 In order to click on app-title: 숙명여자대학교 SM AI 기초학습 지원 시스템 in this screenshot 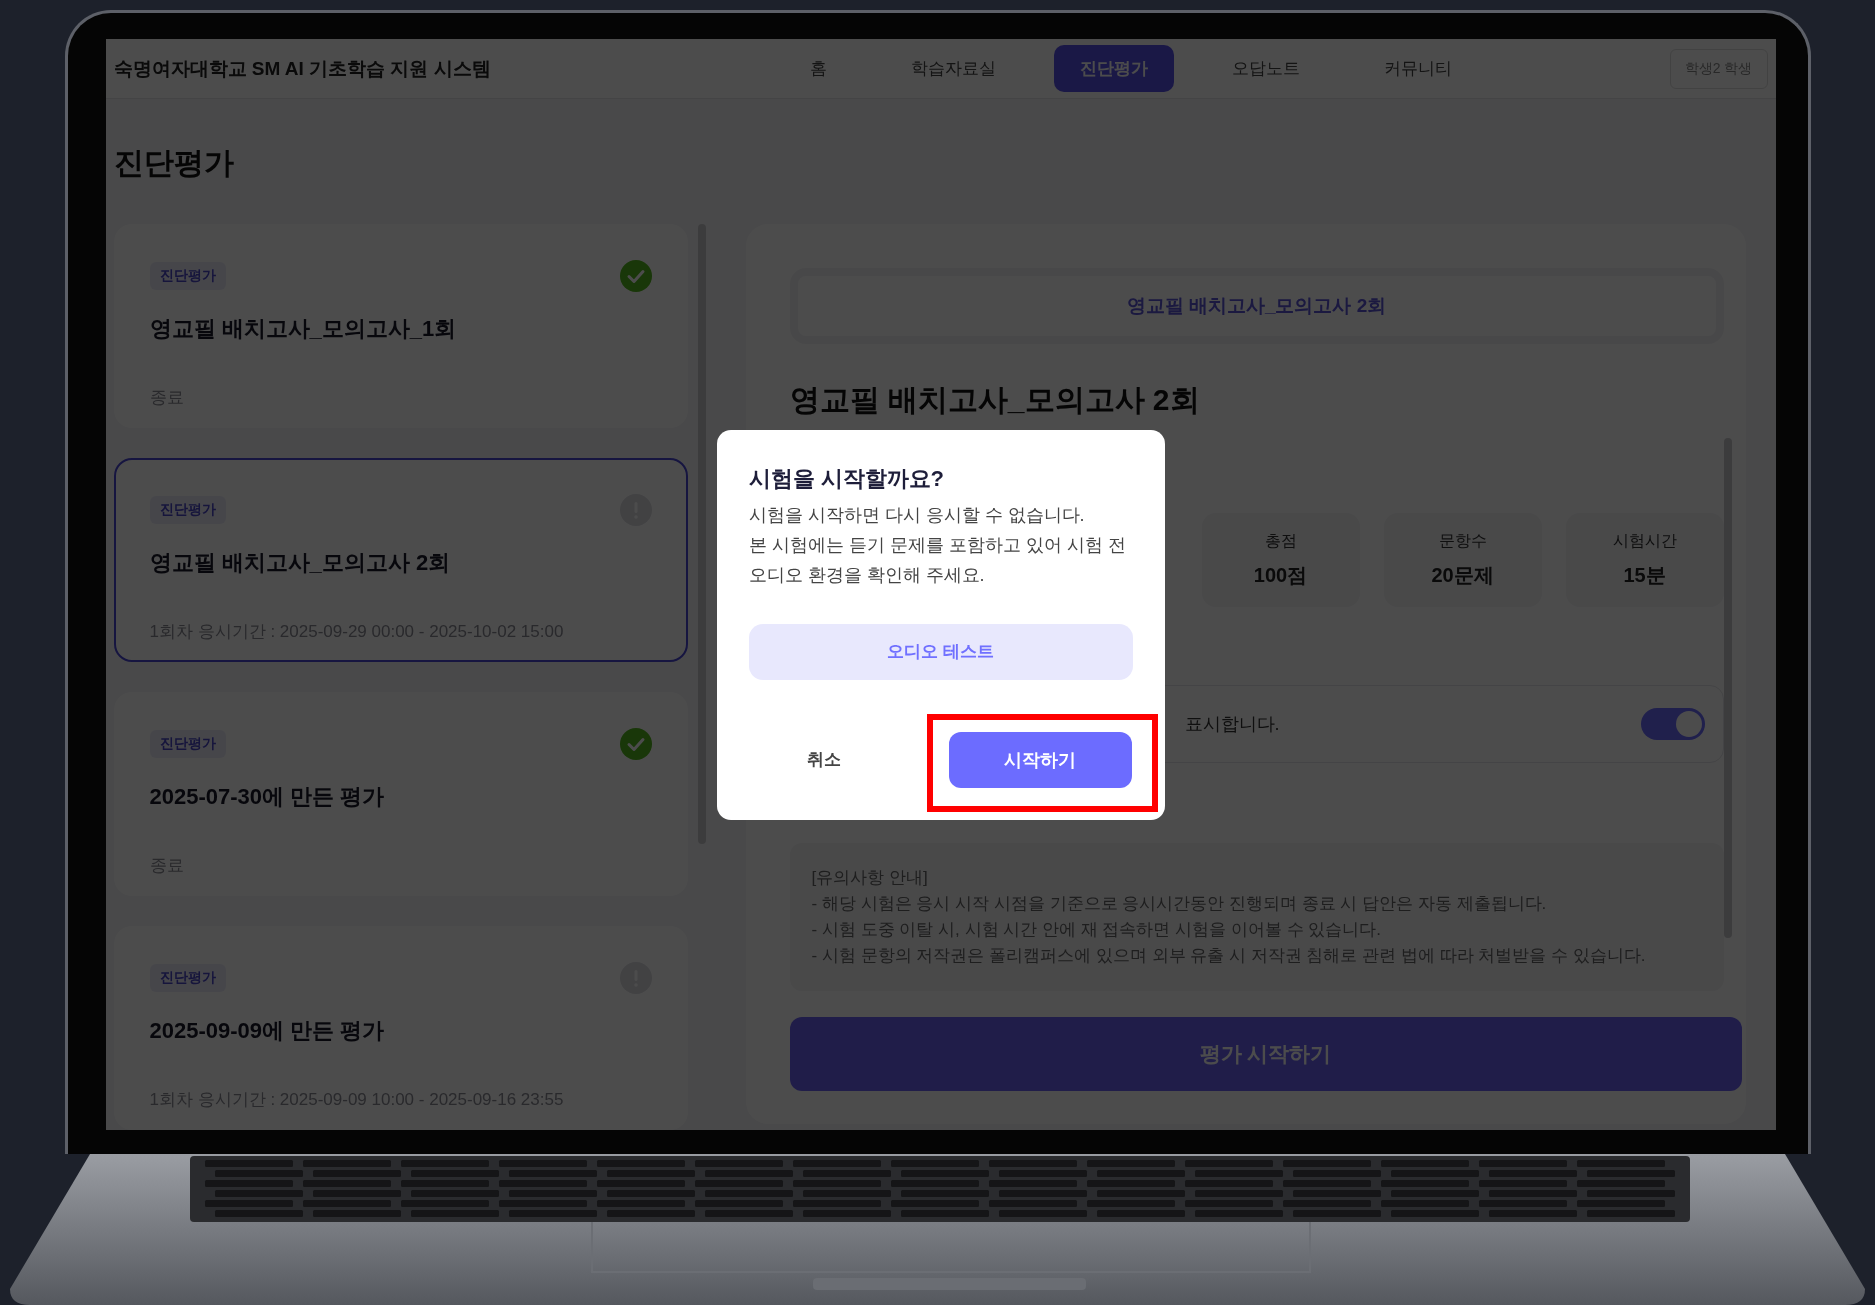, I will do `click(302, 68)`.